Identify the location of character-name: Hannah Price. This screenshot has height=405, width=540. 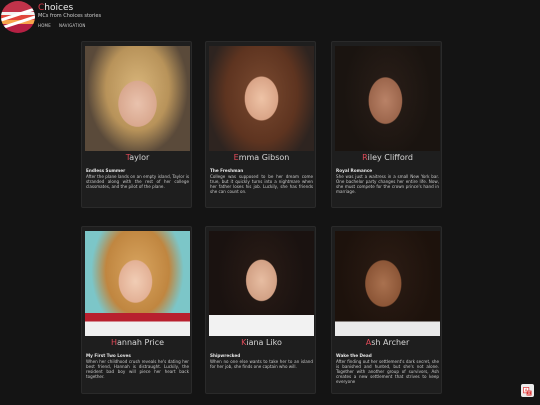
(137, 342).